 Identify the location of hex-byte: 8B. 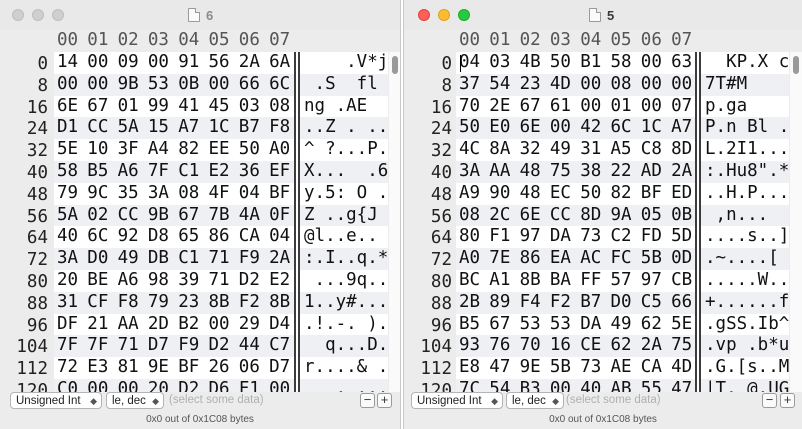
(219, 303).